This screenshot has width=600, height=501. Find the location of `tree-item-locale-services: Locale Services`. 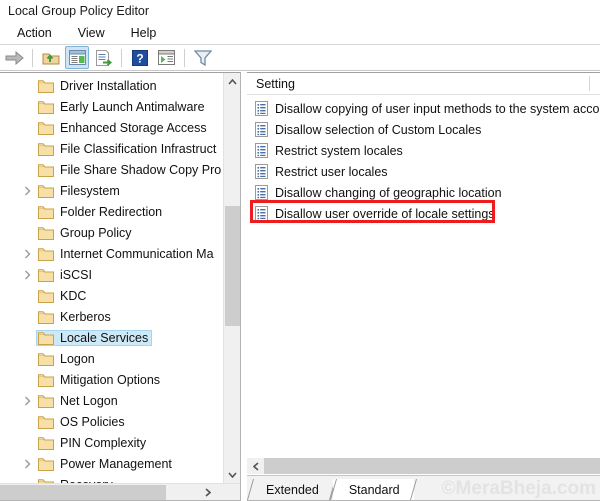

tree-item-locale-services: Locale Services is located at coordinates (111, 337).